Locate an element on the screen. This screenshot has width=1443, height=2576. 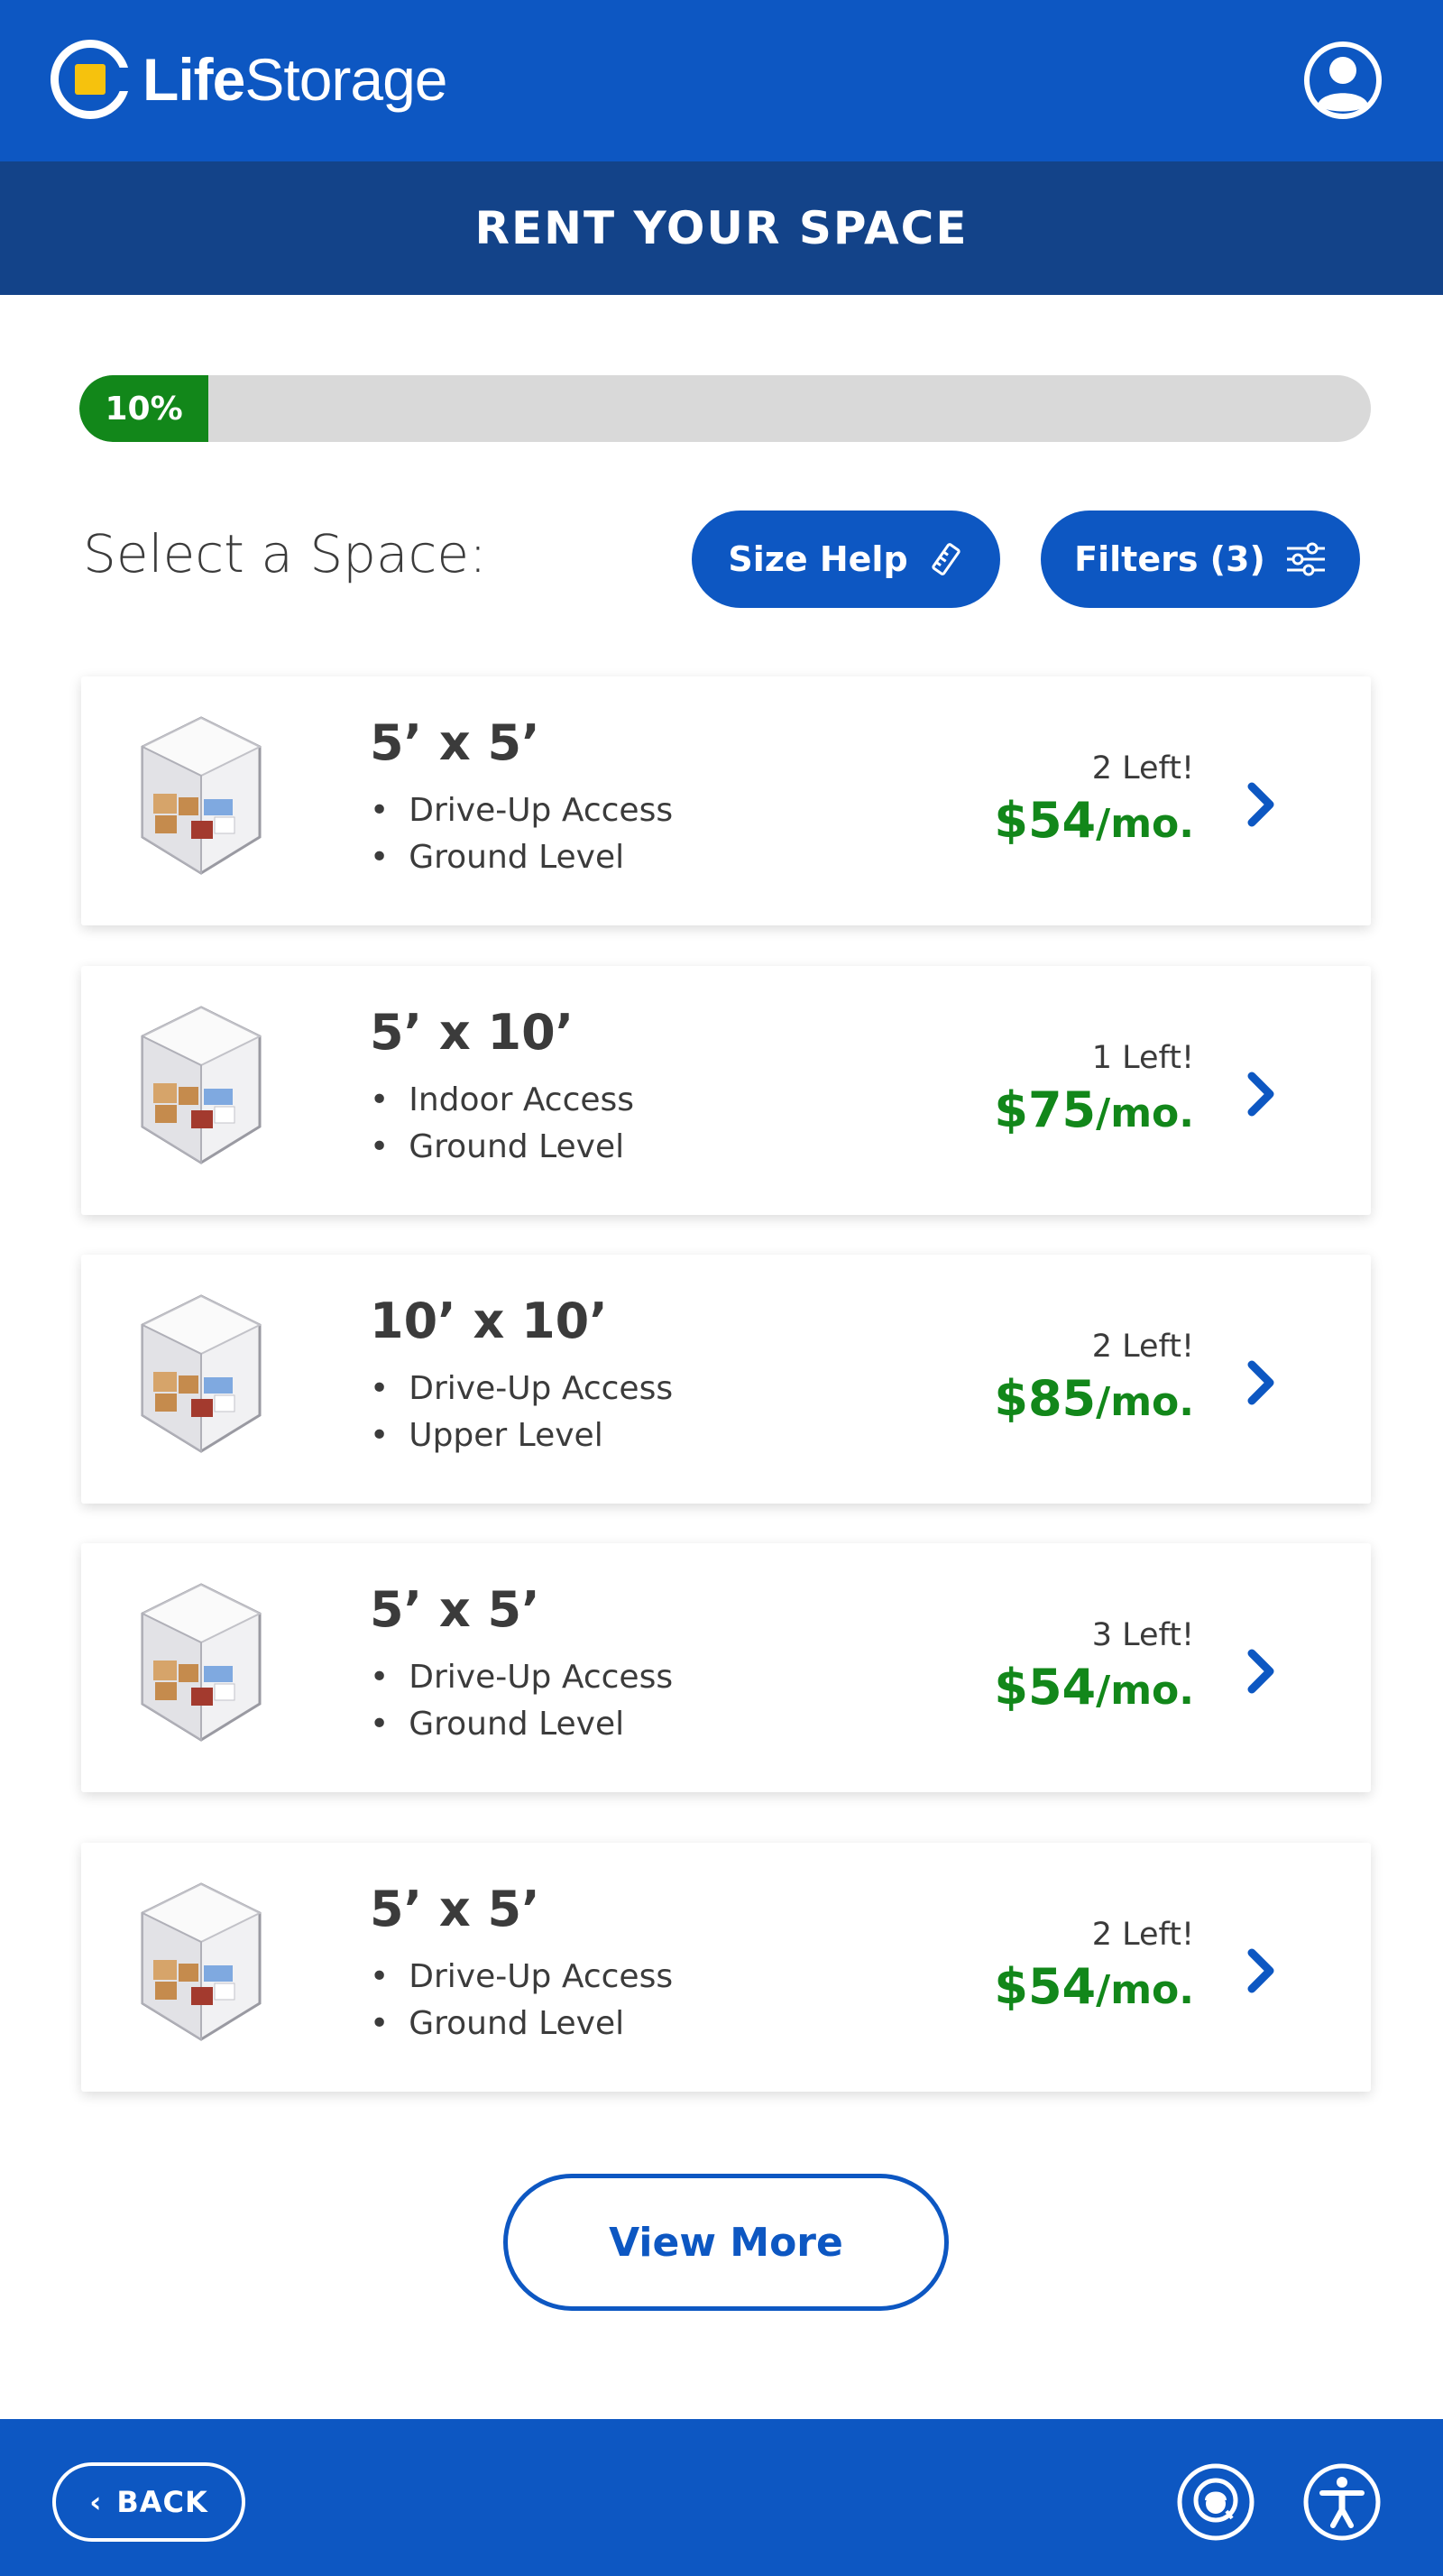
footer: ‹ BACK is located at coordinates (721, 2497).